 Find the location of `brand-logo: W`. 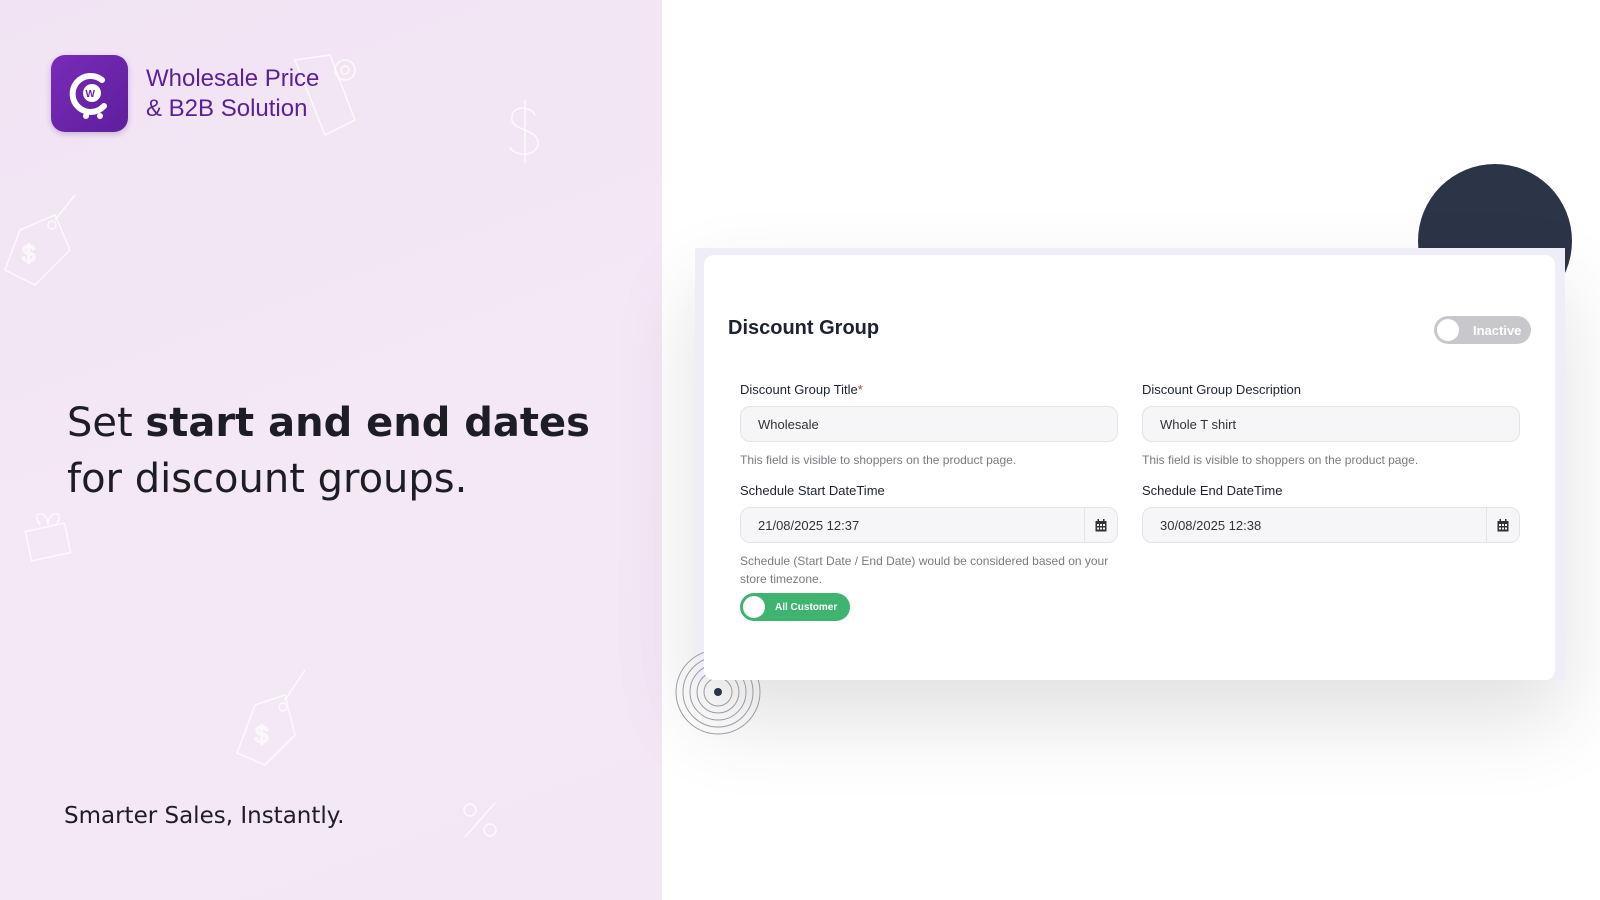

brand-logo: W is located at coordinates (89, 93).